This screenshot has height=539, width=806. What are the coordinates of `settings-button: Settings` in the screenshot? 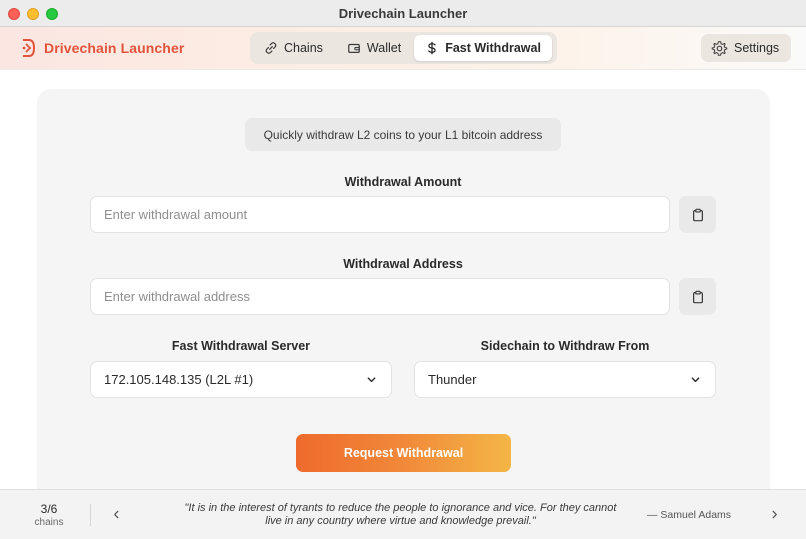 It's located at (746, 48).